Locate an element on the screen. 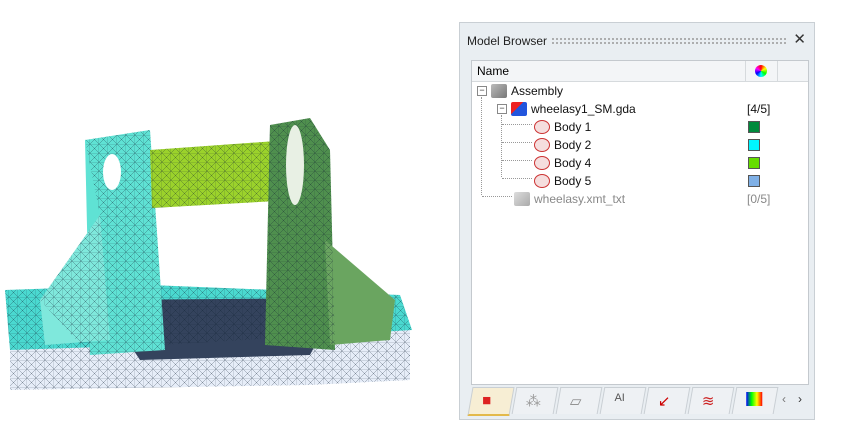 This screenshot has height=446, width=844. color-wheel-icon is located at coordinates (761, 71).